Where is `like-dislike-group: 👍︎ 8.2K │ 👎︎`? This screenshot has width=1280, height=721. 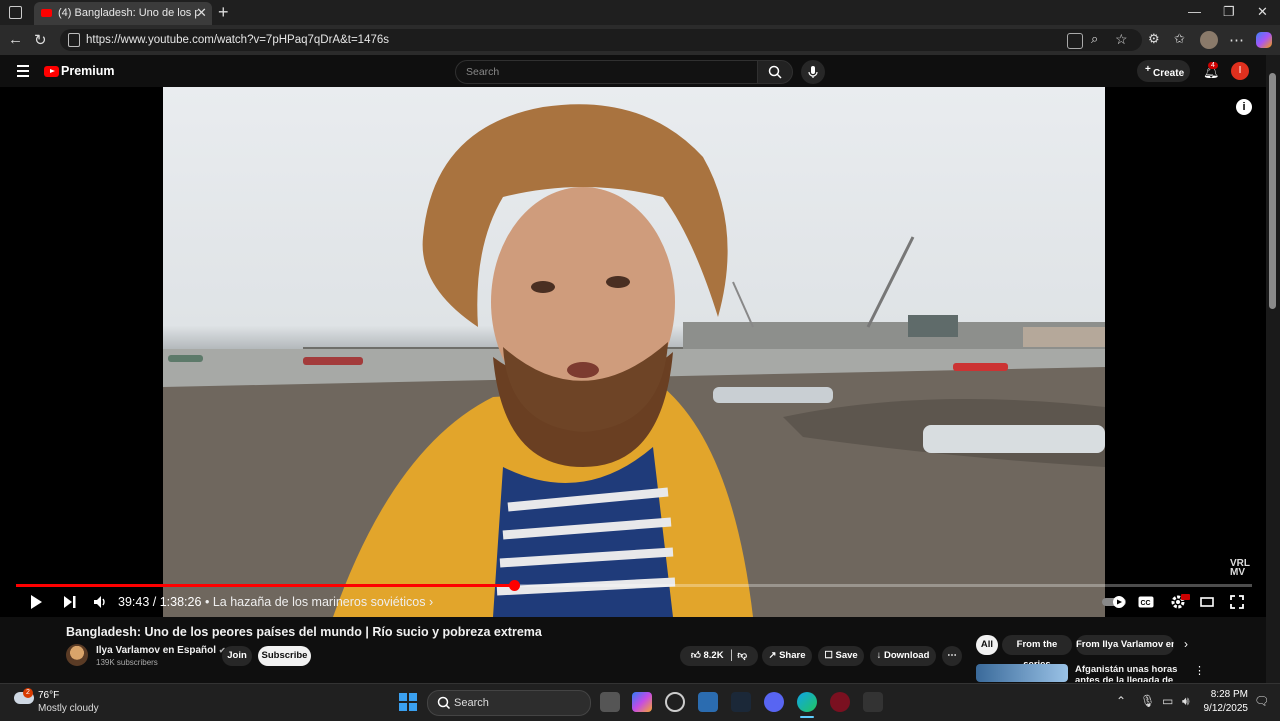
like-dislike-group: 👍︎ 8.2K │ 👎︎ is located at coordinates (719, 656).